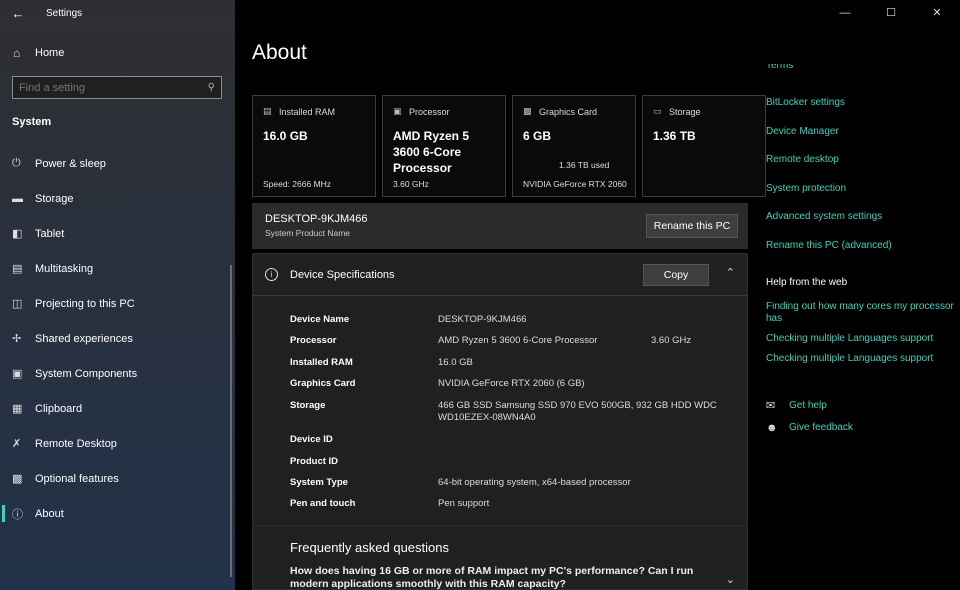  Describe the element at coordinates (117, 53) in the screenshot. I see `home-link: ⌂ Home` at that location.